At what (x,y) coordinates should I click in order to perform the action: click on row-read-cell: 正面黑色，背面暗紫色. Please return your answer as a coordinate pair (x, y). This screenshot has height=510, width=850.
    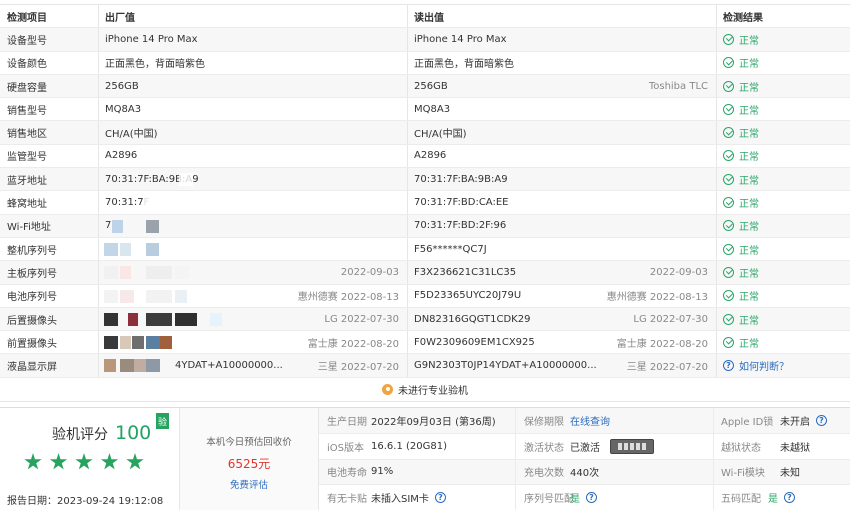
    Looking at the image, I should click on (561, 62).